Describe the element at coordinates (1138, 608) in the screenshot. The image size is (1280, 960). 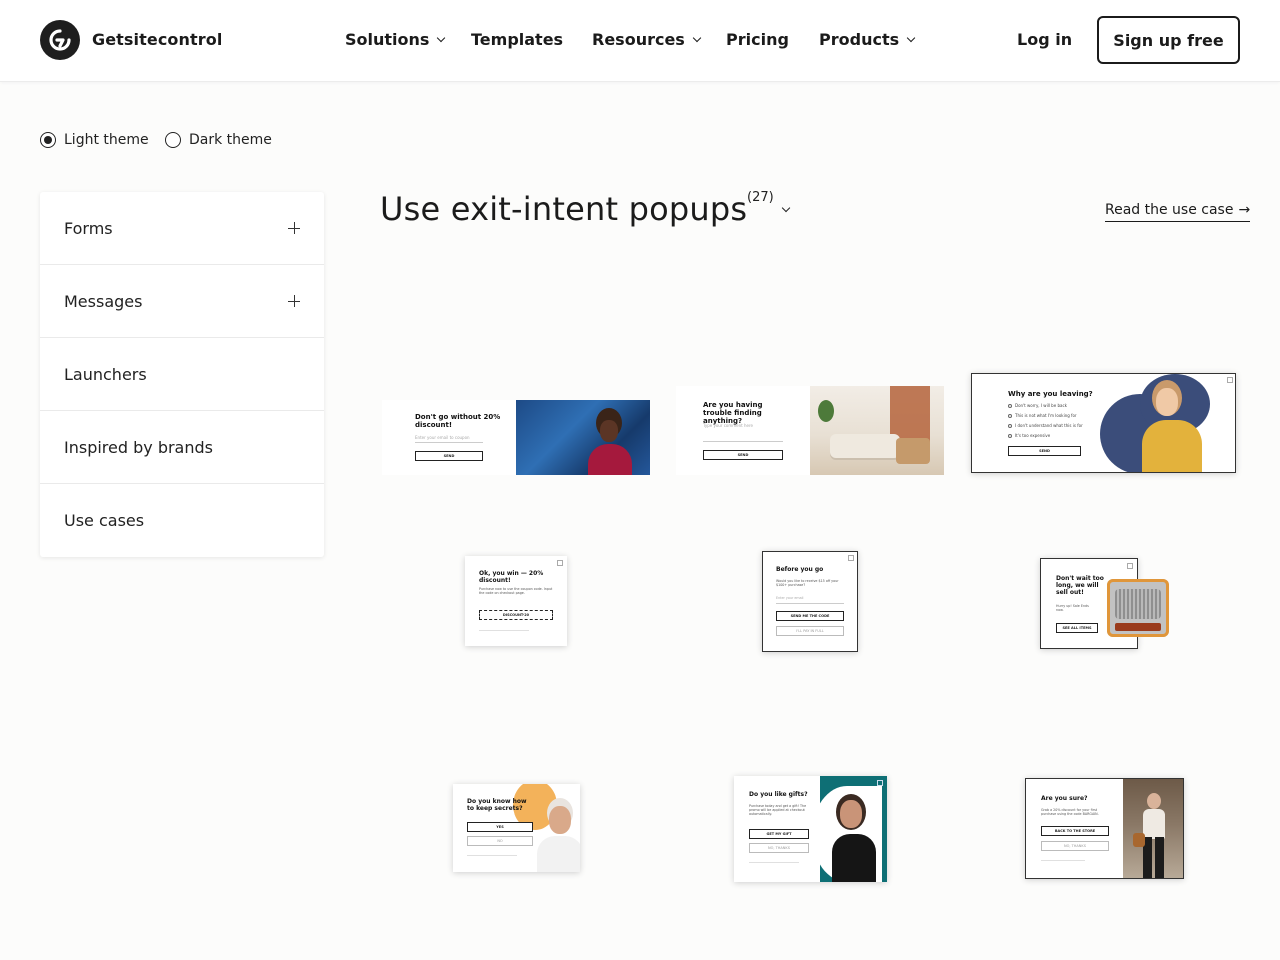
I see `radio-product-image` at that location.